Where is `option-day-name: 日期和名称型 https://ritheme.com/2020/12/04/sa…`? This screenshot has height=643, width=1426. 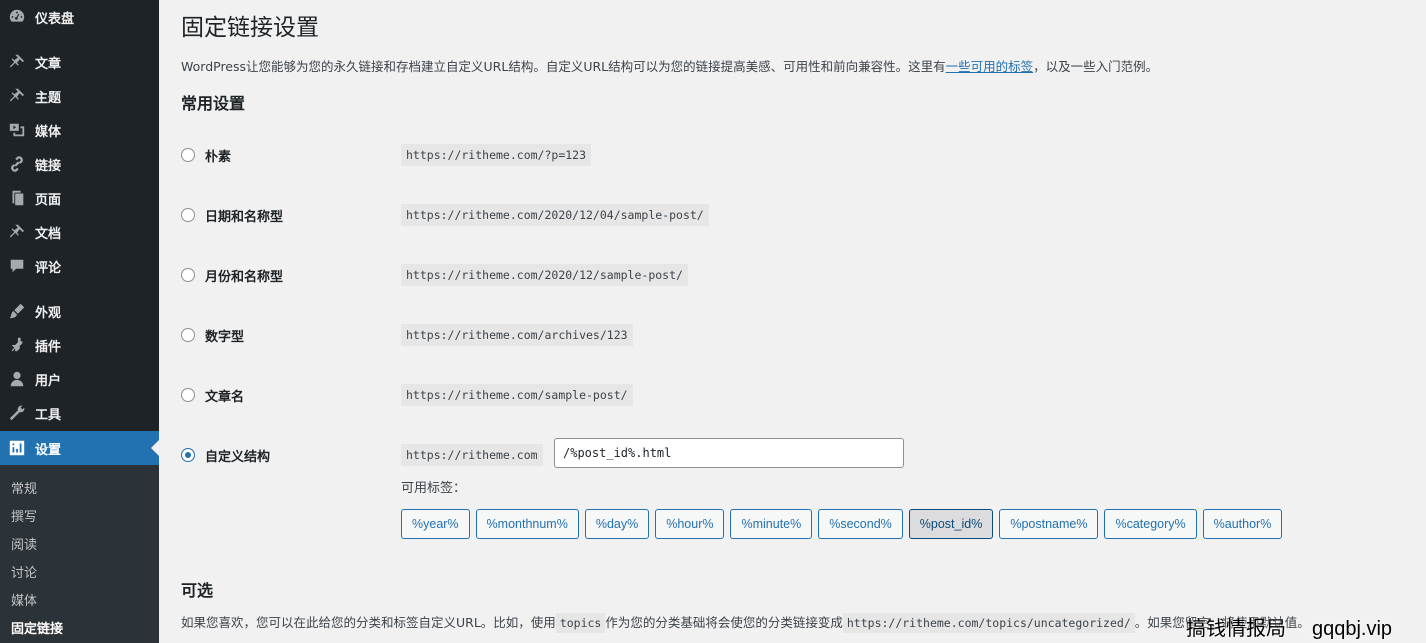 option-day-name: 日期和名称型 https://ritheme.com/2020/12/04/sa… is located at coordinates (781, 216).